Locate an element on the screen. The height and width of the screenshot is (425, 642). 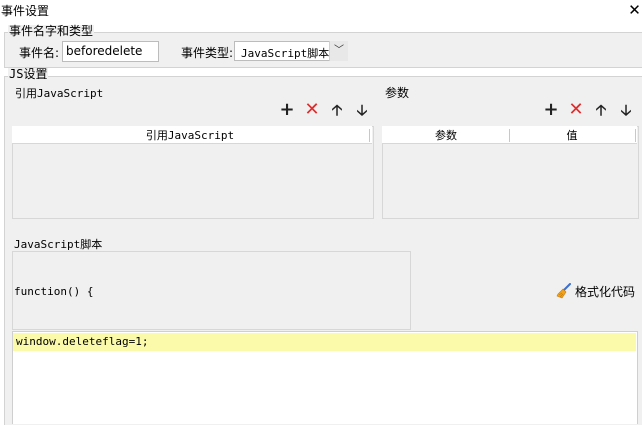
move-down-param-button: 🡣 is located at coordinates (626, 110).